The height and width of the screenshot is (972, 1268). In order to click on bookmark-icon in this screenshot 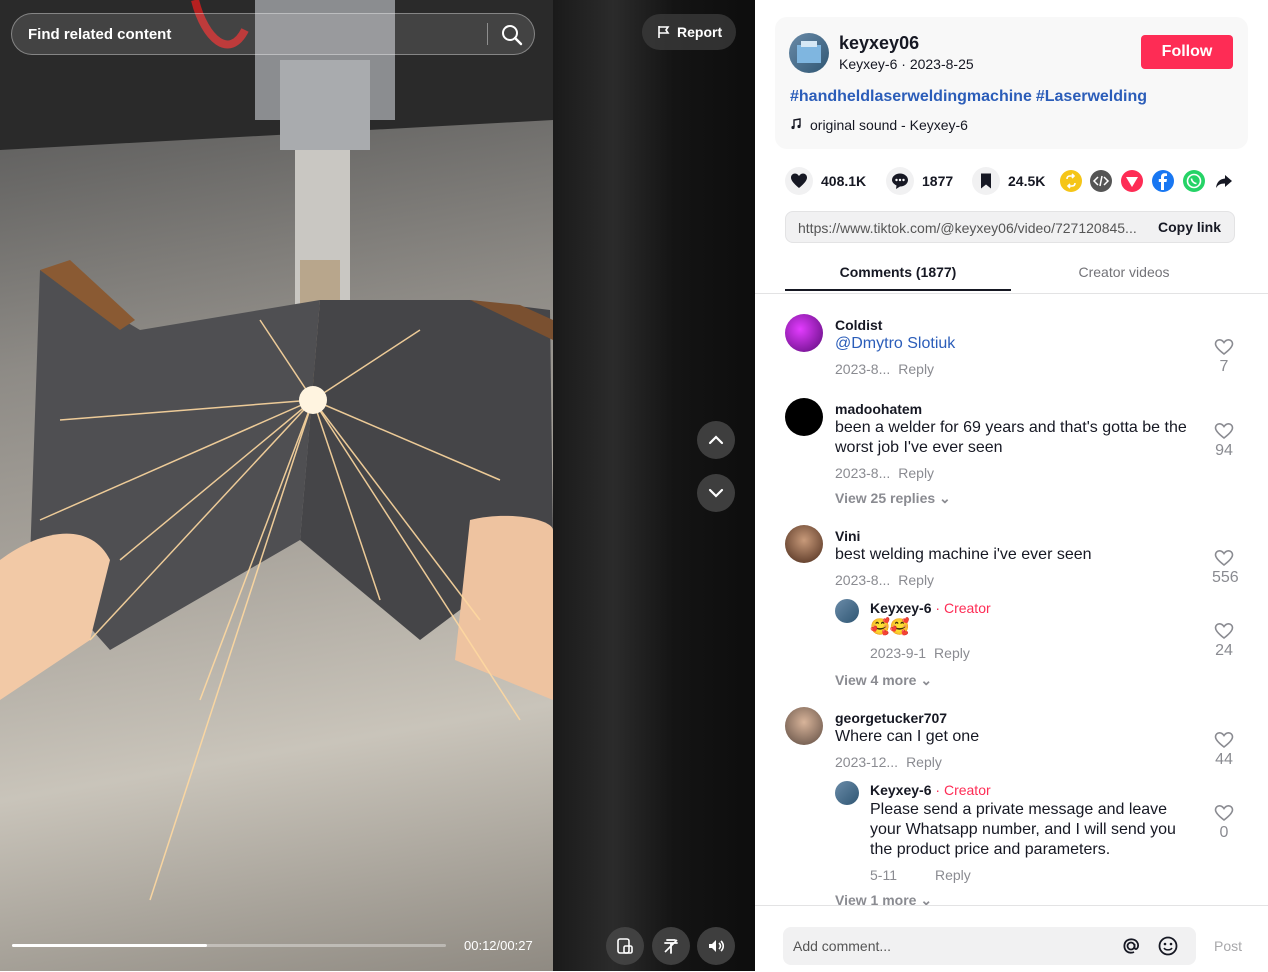, I will do `click(986, 181)`.